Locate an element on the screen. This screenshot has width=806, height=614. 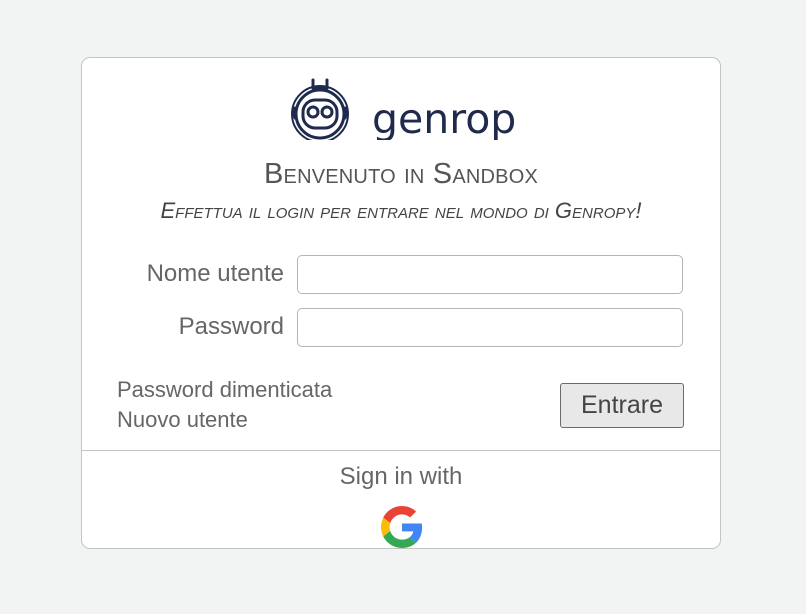
google-icon is located at coordinates (402, 527).